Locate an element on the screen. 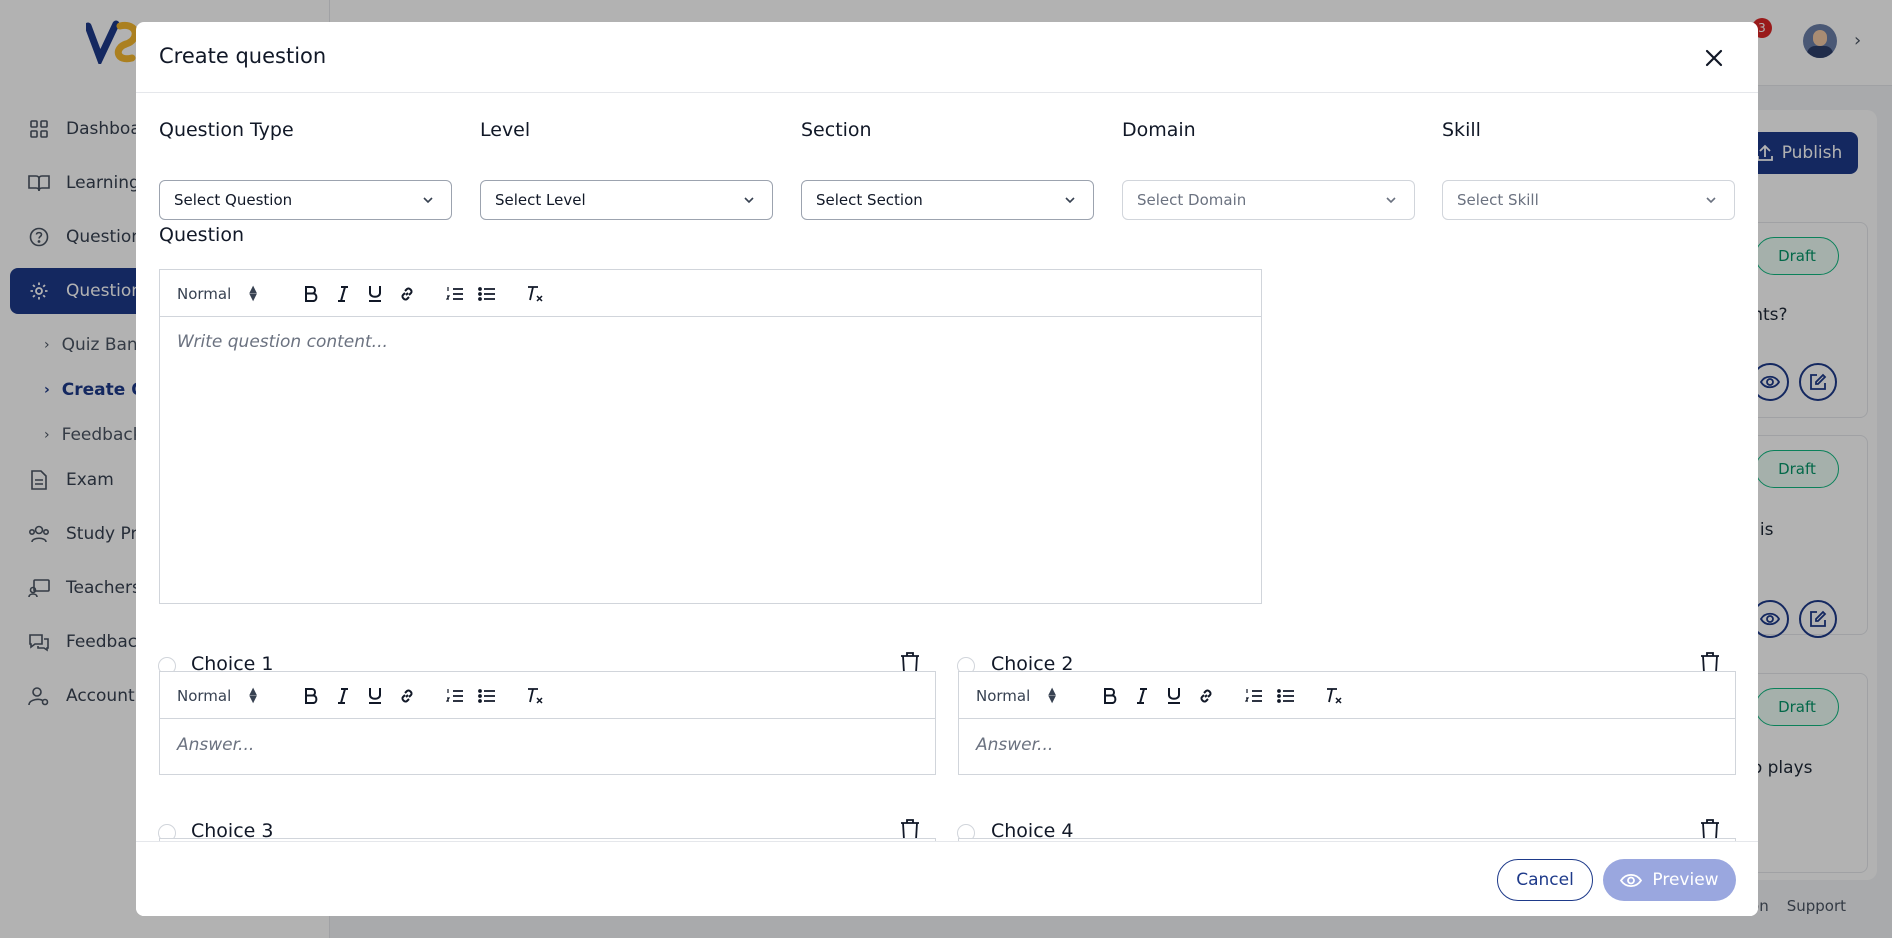 The height and width of the screenshot is (938, 1892). question-label: Question is located at coordinates (201, 235).